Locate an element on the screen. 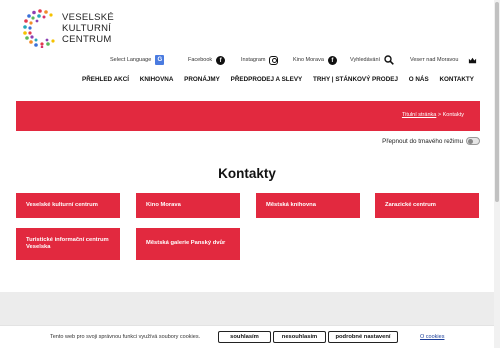 The height and width of the screenshot is (348, 500). logo-line-2: KULTURNÍ is located at coordinates (87, 28).